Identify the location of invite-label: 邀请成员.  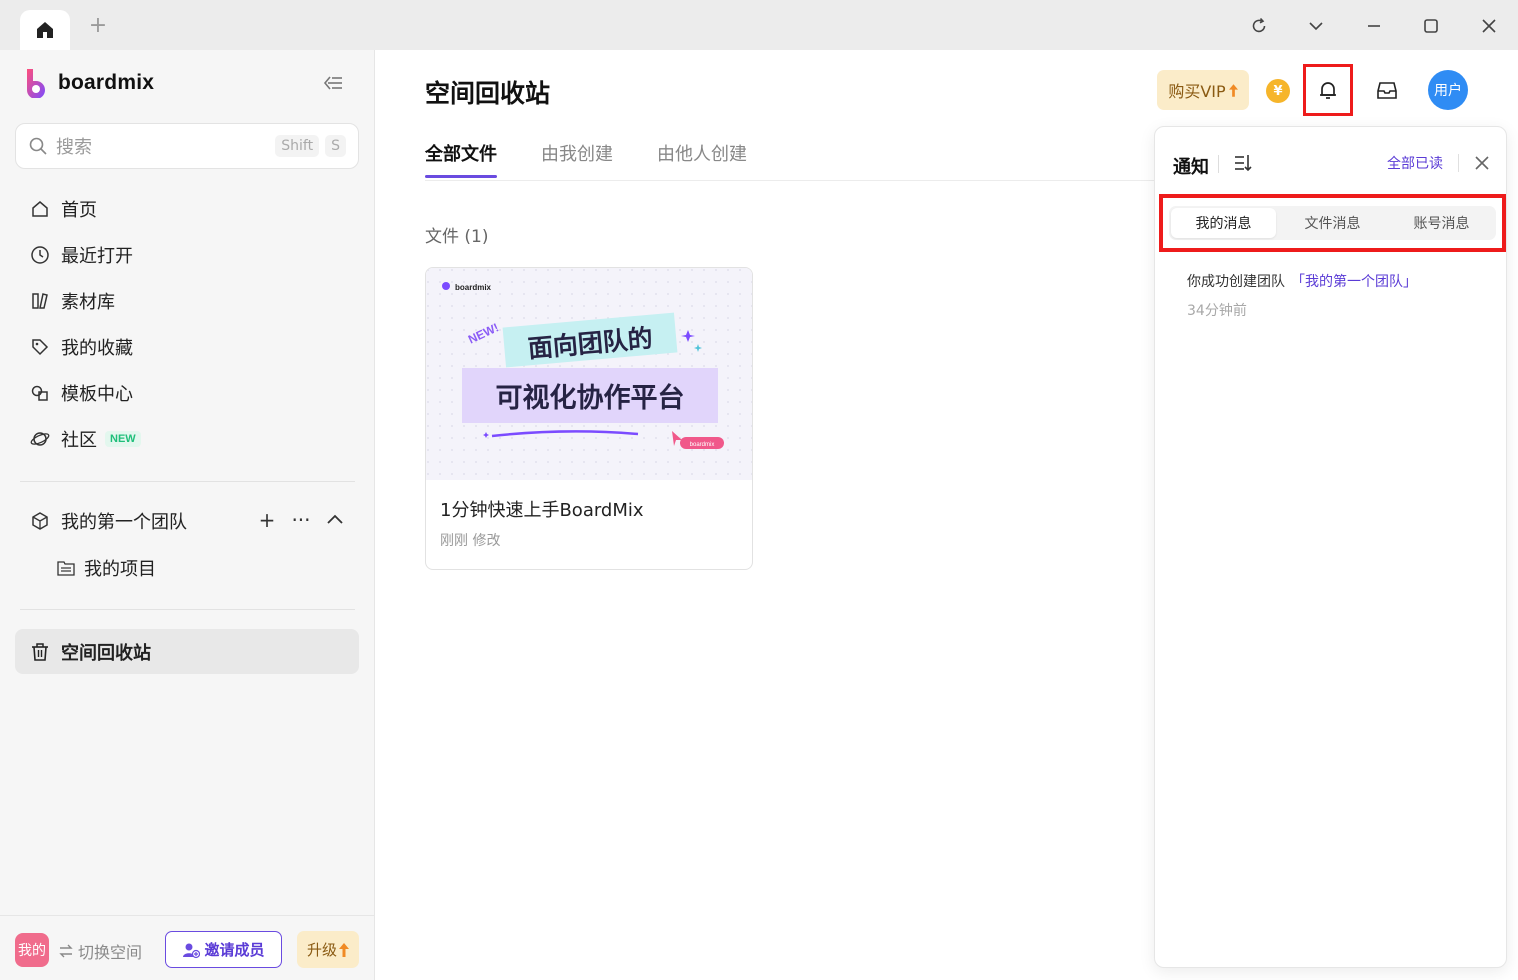
(234, 950).